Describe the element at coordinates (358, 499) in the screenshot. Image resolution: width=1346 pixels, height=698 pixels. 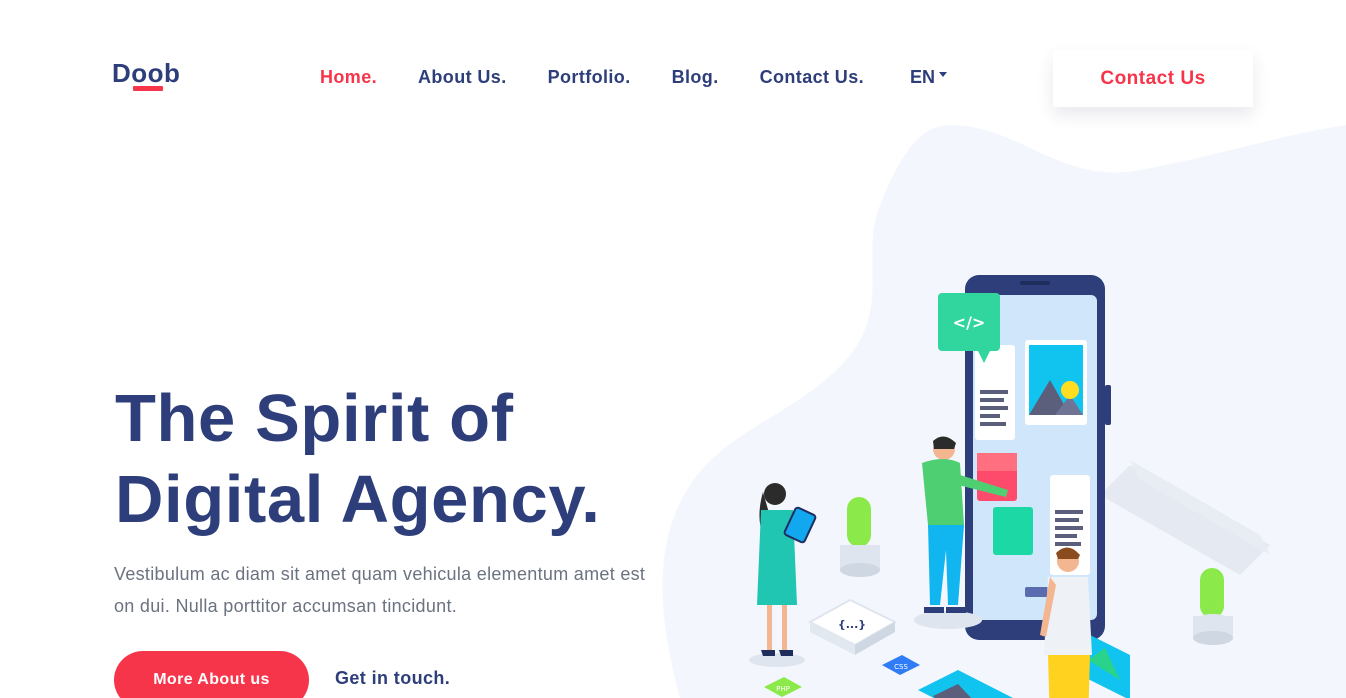
I see `hero-title-line-2: Digital Agency.` at that location.